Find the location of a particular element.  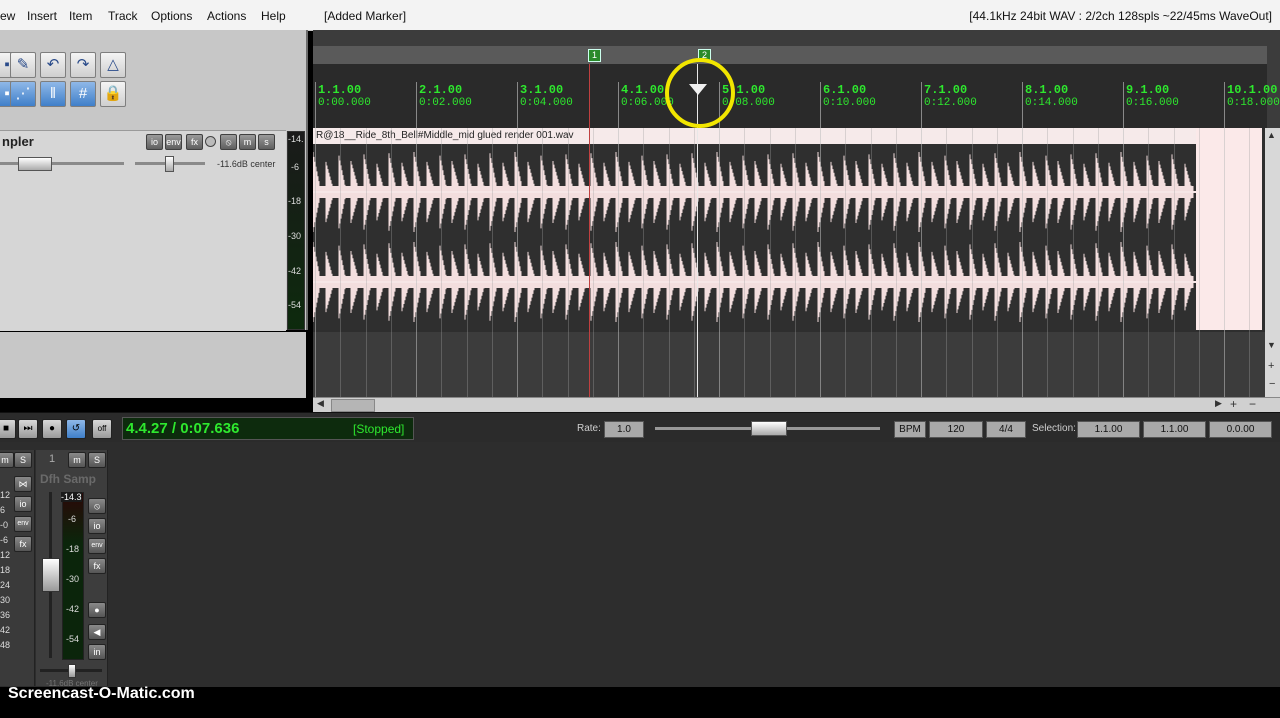

grid-lines-icon: ‖ is located at coordinates (53, 94).